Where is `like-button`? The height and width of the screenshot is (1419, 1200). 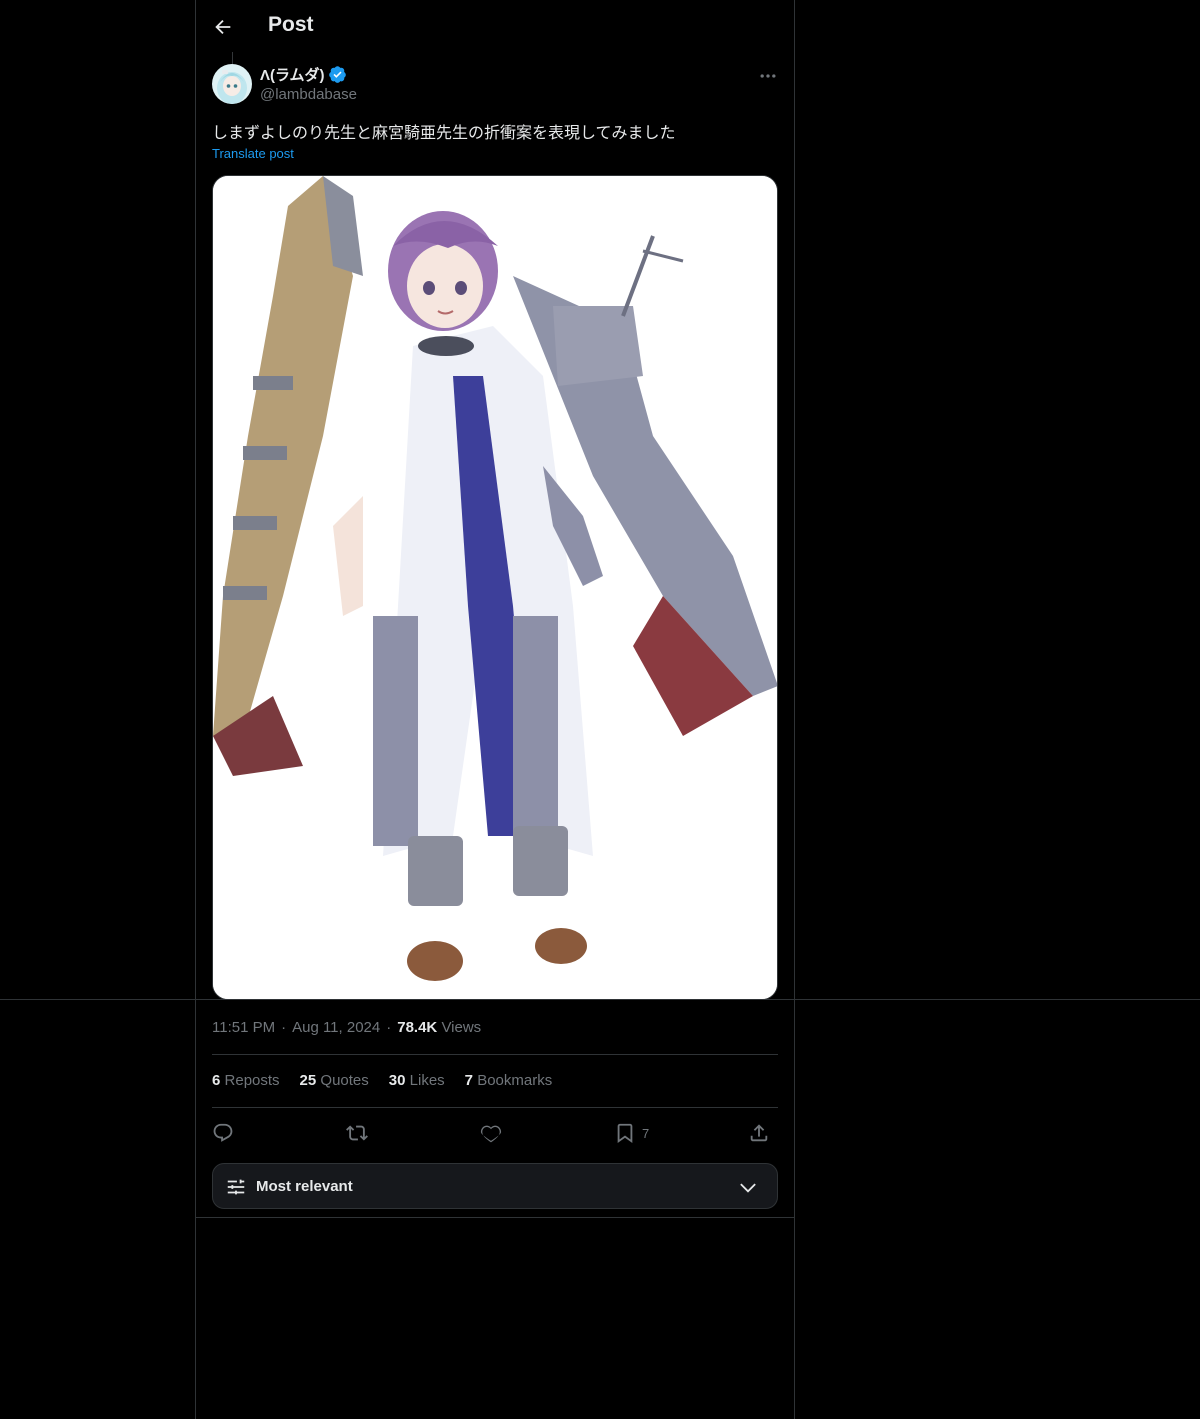 like-button is located at coordinates (491, 1133).